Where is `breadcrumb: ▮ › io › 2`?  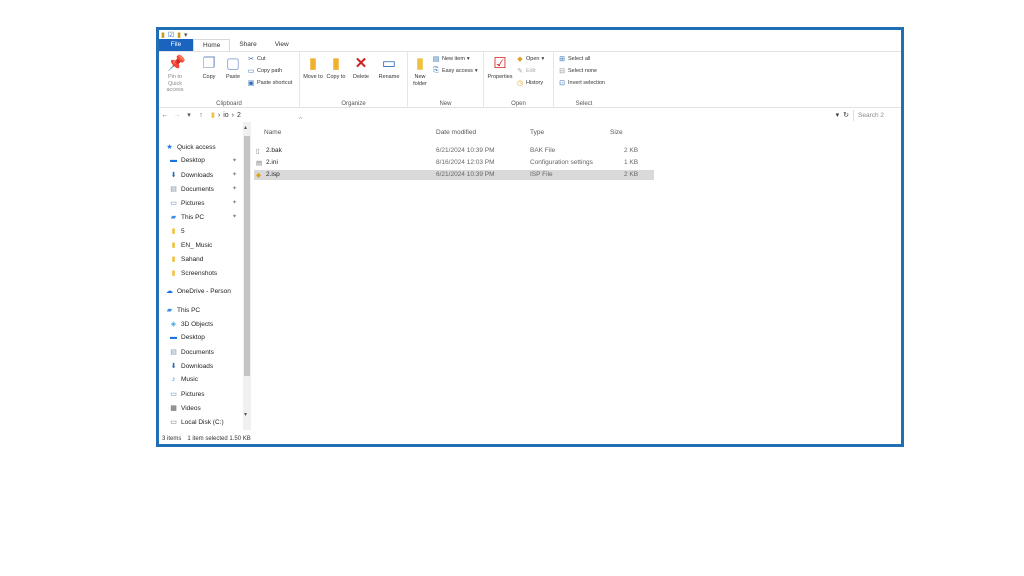
breadcrumb: ▮ › io › 2 is located at coordinates (226, 115).